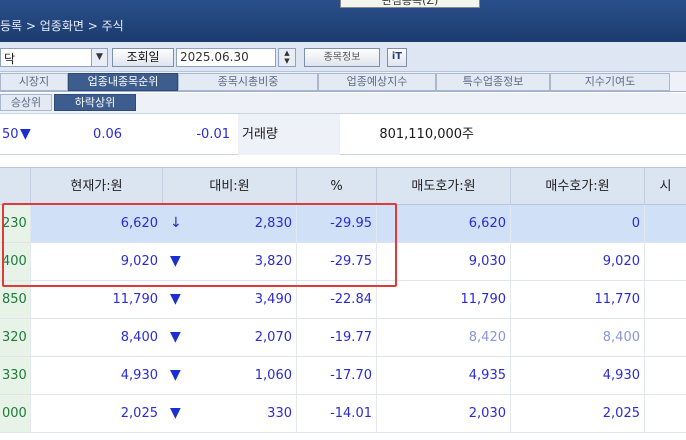  I want to click on row-pct: -29.95, so click(336, 223).